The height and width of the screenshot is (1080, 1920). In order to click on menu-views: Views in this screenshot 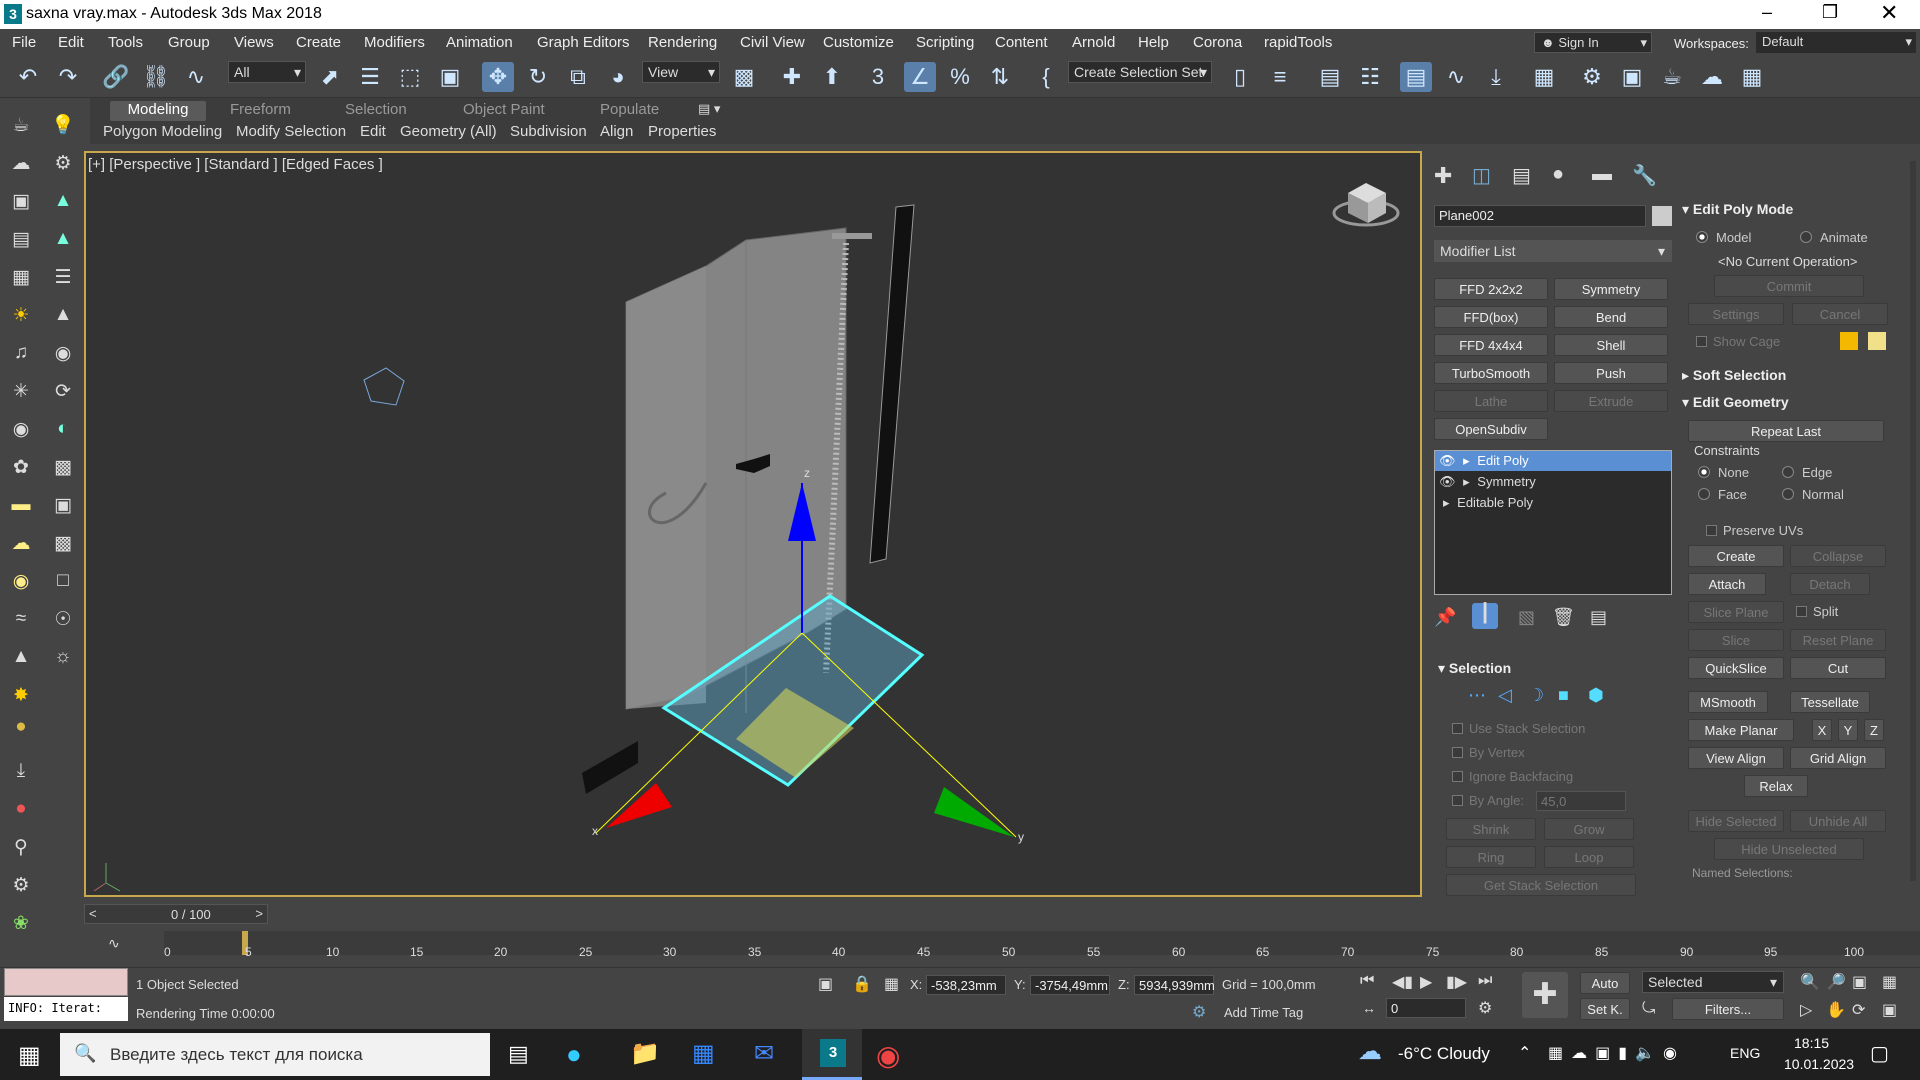, I will do `click(254, 42)`.